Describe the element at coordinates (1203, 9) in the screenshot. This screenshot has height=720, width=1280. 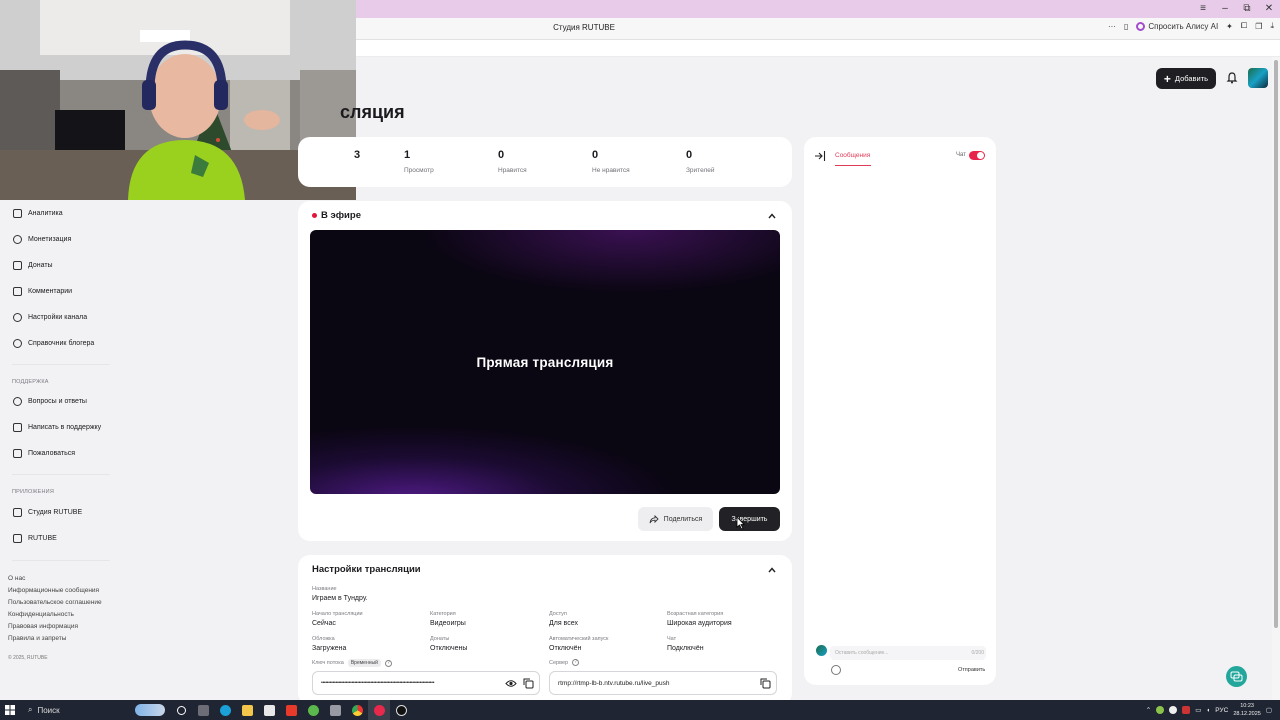
I see `menu-icon: ≡` at that location.